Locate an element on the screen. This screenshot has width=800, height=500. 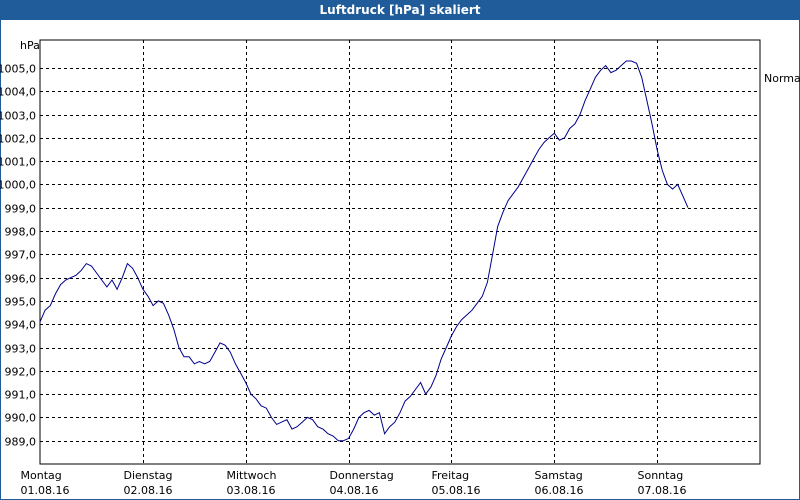
x-tick-date: 02.08.16 is located at coordinates (148, 490).